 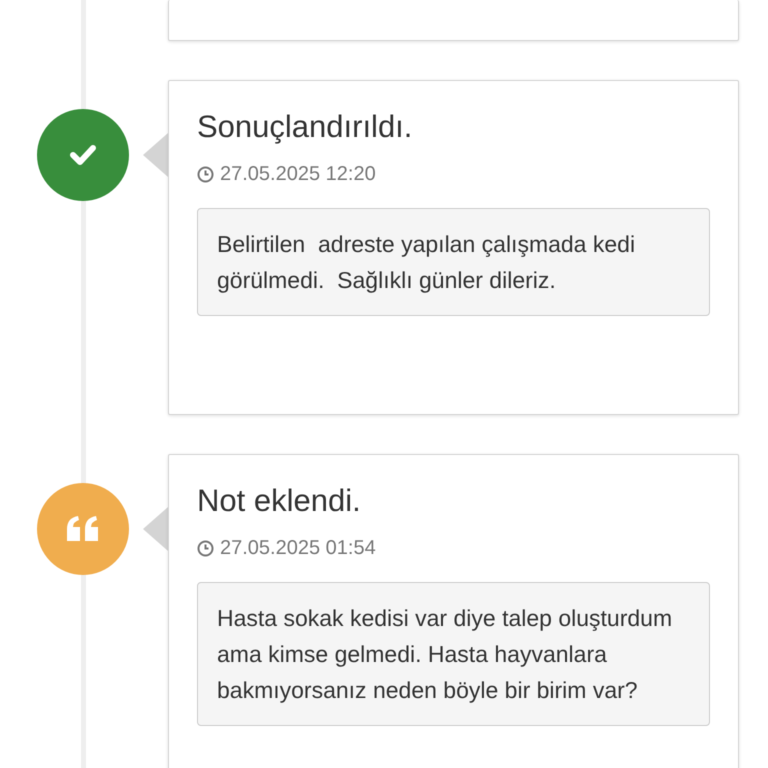 What do you see at coordinates (453, 654) in the screenshot?
I see `event-message: Hasta sokak kedisi var diye talep oluşturdum ama kimse gelmedi. Hasta hayvanlara bakmıyorsanız neden böyle bir birim var?` at bounding box center [453, 654].